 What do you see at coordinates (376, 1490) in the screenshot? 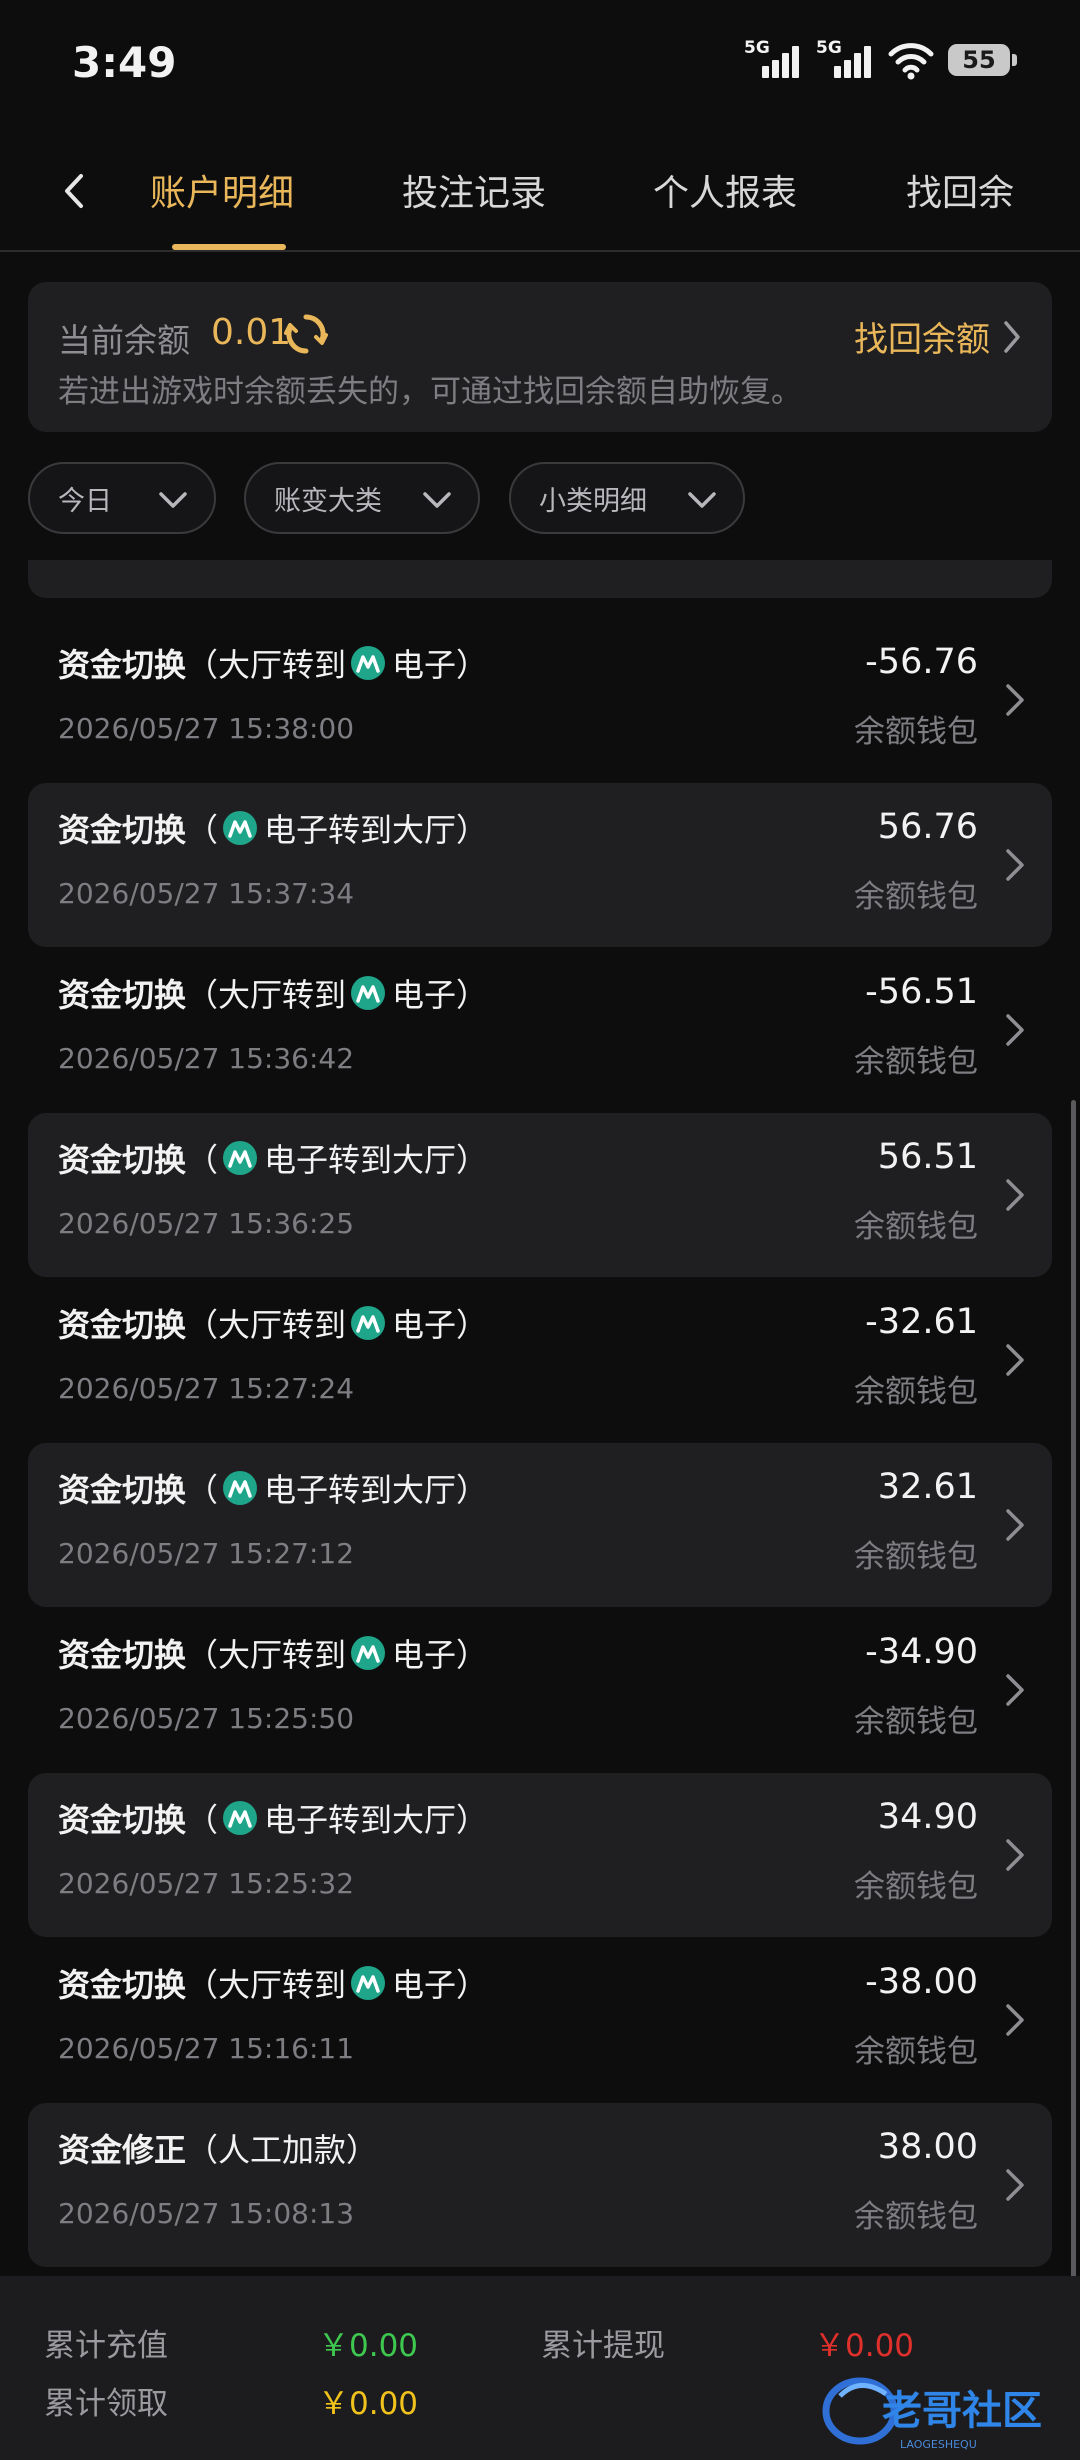
I see `transaction-detail: 电子转到大厅）` at bounding box center [376, 1490].